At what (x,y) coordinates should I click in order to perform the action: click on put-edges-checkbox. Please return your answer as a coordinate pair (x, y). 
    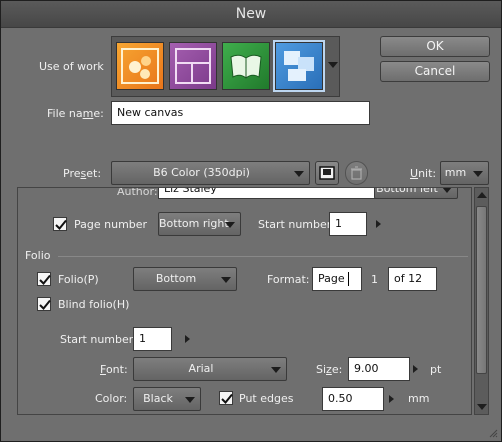
    Looking at the image, I should click on (226, 398).